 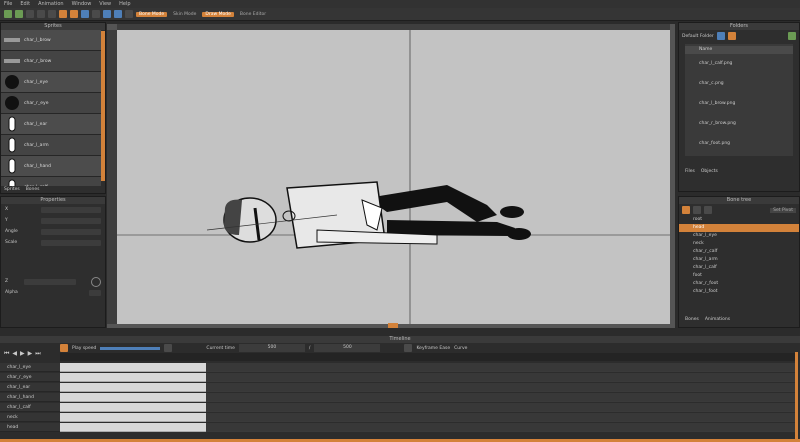 What do you see at coordinates (739, 228) in the screenshot?
I see `bone-item: head` at bounding box center [739, 228].